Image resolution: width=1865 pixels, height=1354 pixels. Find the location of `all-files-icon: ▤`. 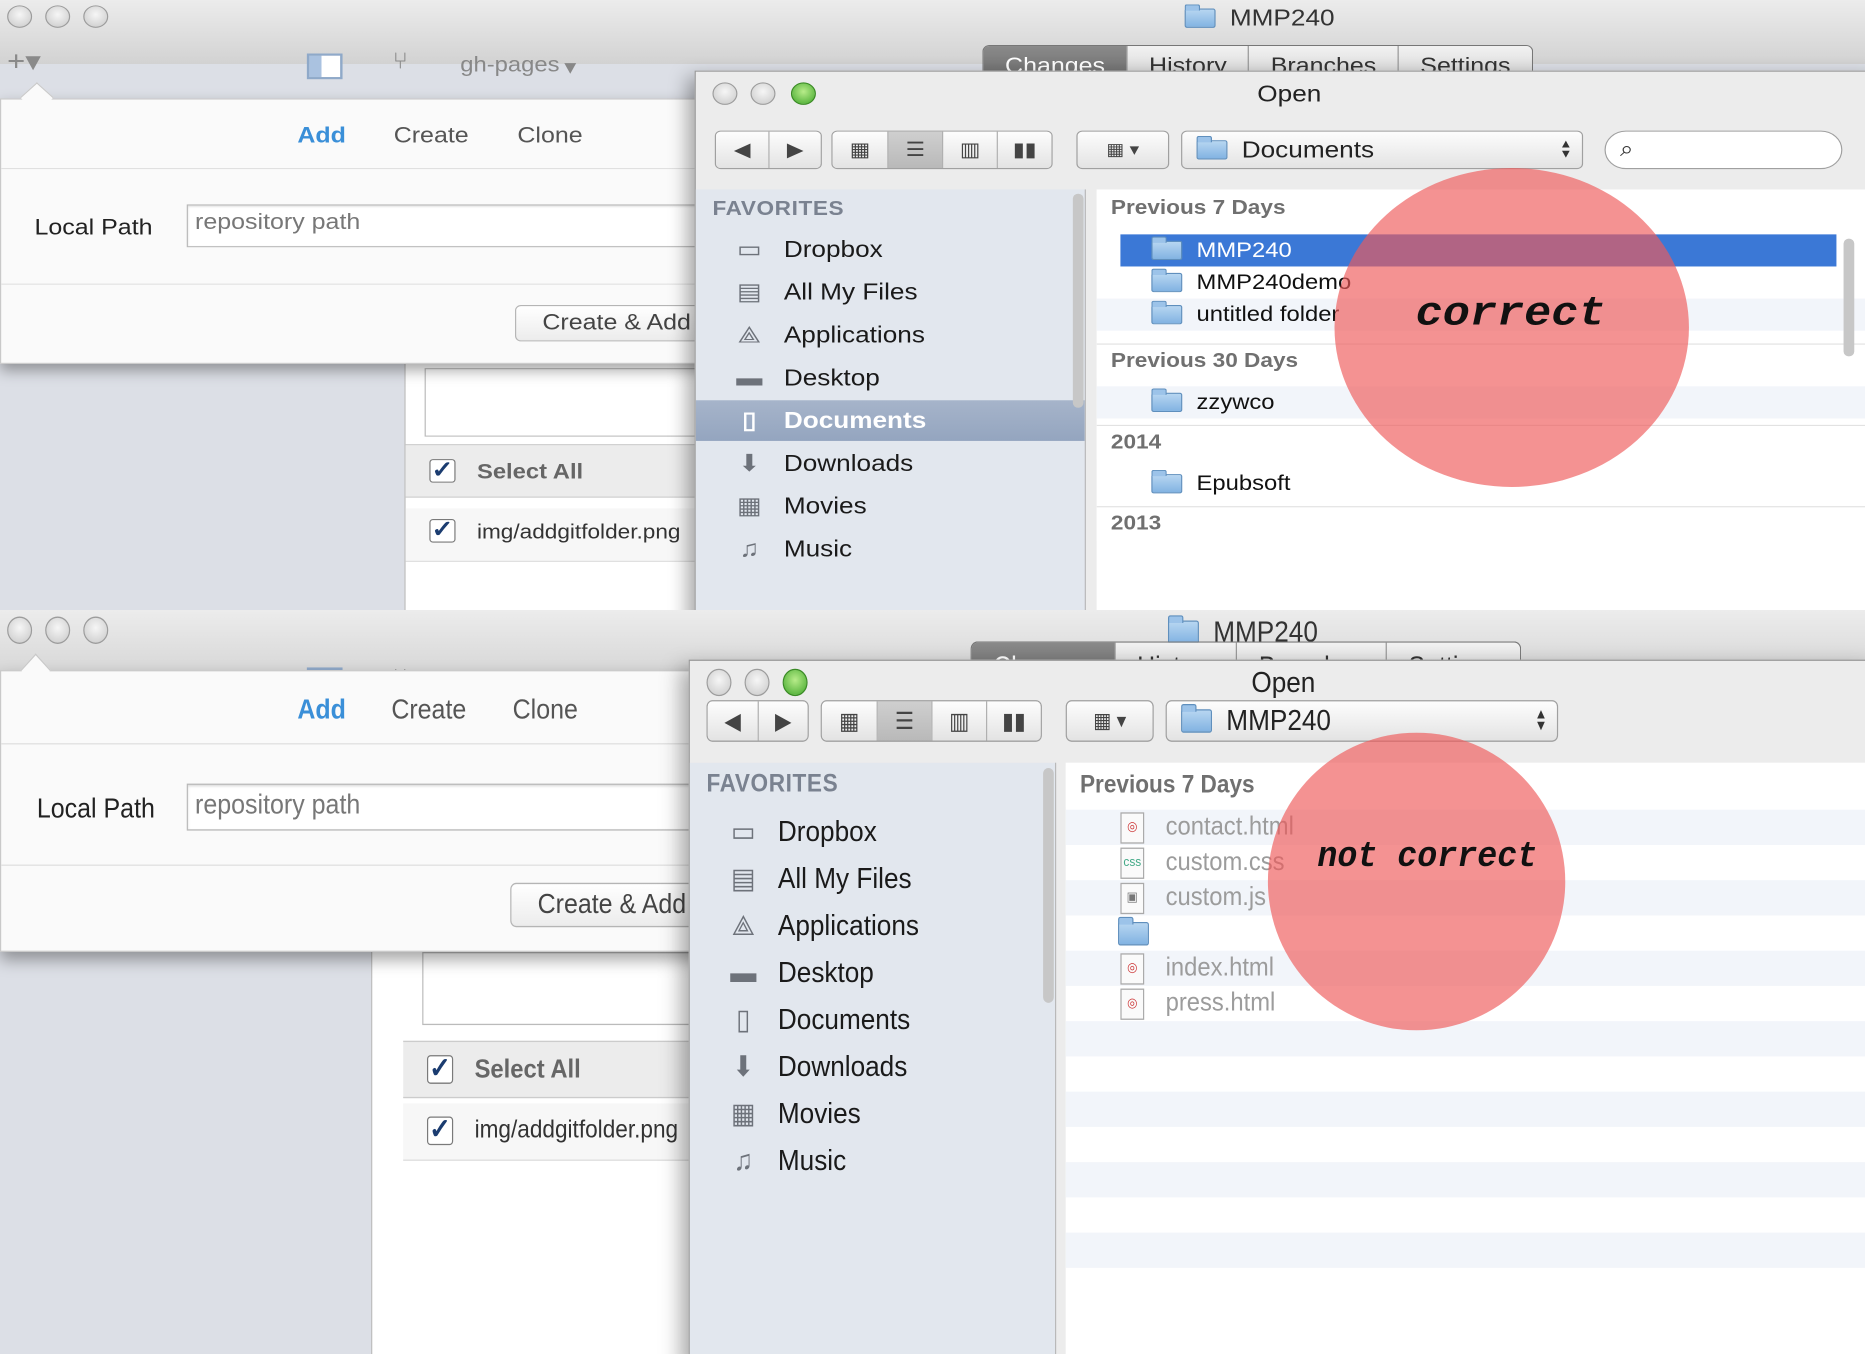

all-files-icon: ▤ is located at coordinates (743, 878).